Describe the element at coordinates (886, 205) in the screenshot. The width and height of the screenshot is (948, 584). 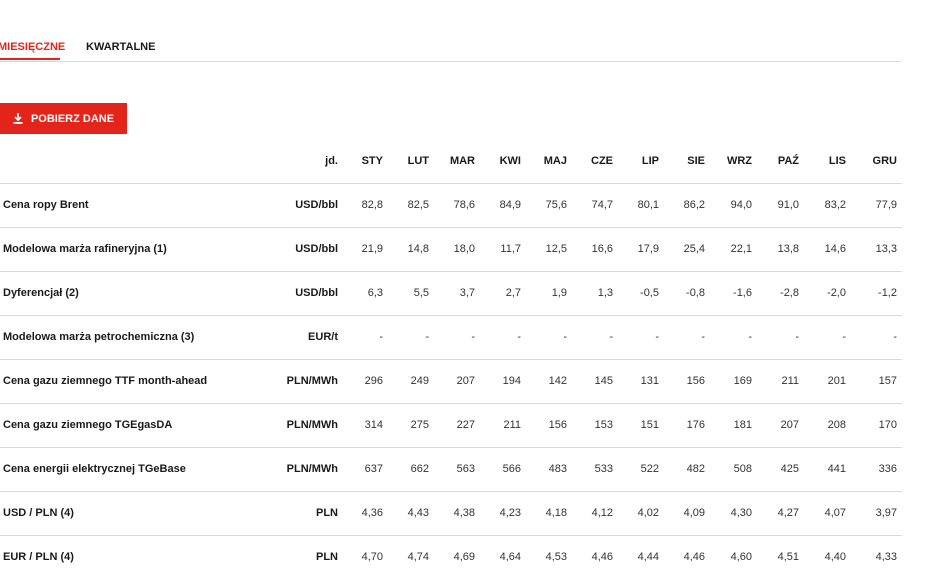
I see `table-cell: 77,9` at that location.